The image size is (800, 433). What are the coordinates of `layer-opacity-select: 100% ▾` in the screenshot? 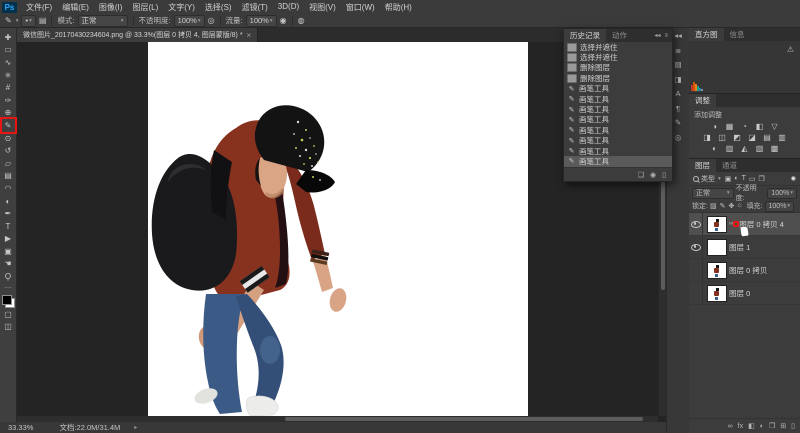 It's located at (782, 193).